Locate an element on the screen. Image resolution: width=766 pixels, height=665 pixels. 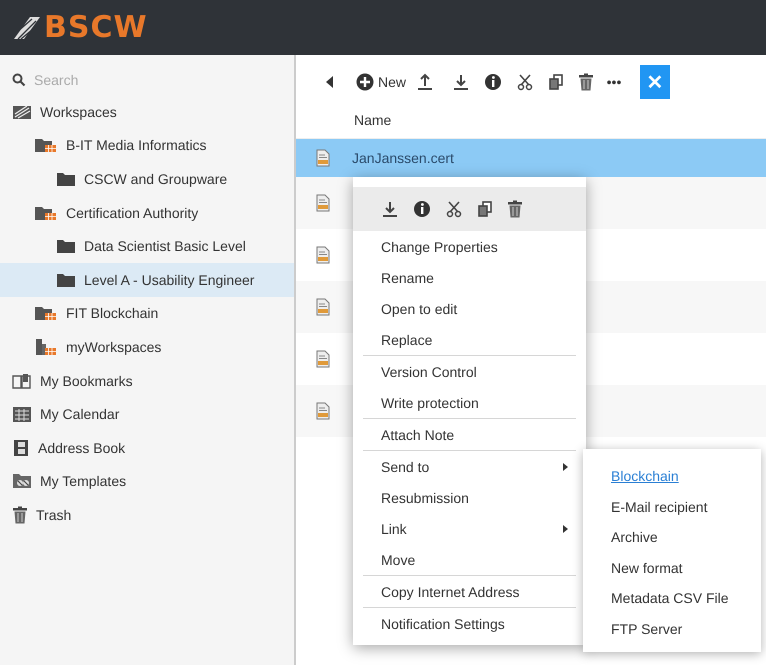
logo-text: BSCW is located at coordinates (96, 27).